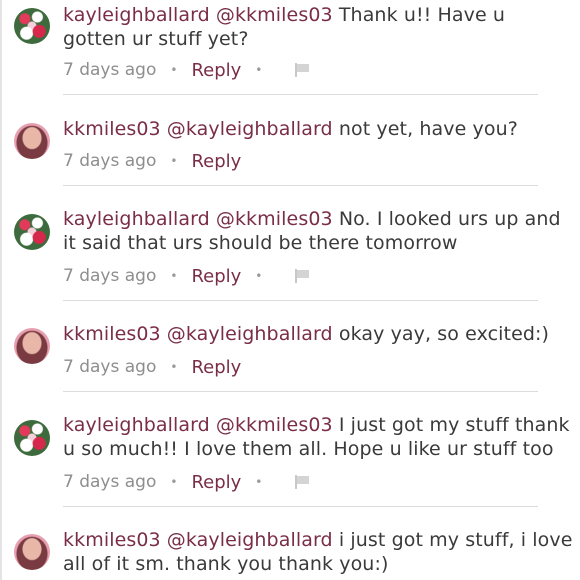 This screenshot has height=580, width=580. I want to click on comment-body: not yet, have you?, so click(428, 129).